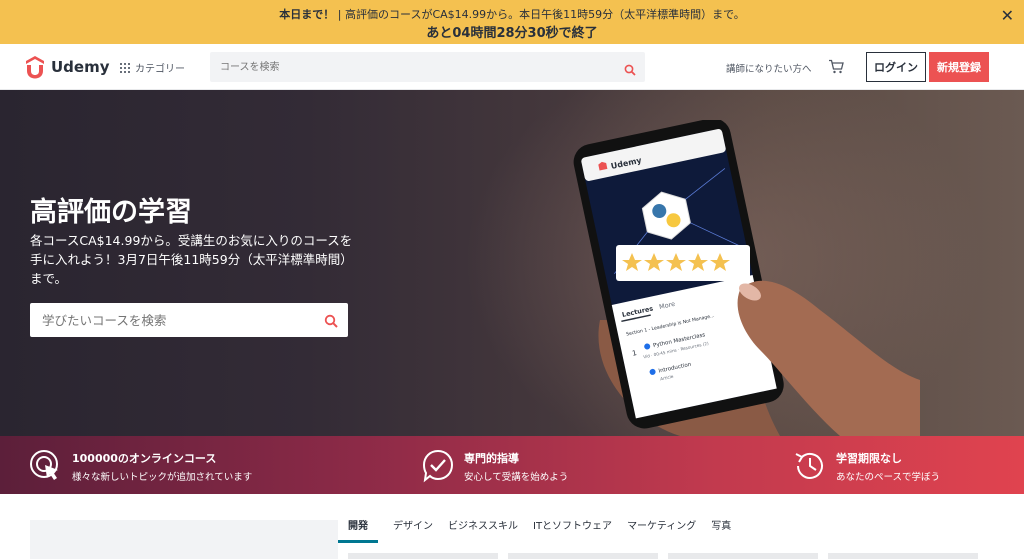 The image size is (1024, 559). Describe the element at coordinates (35, 67) in the screenshot. I see `udemy-logo-icon` at that location.